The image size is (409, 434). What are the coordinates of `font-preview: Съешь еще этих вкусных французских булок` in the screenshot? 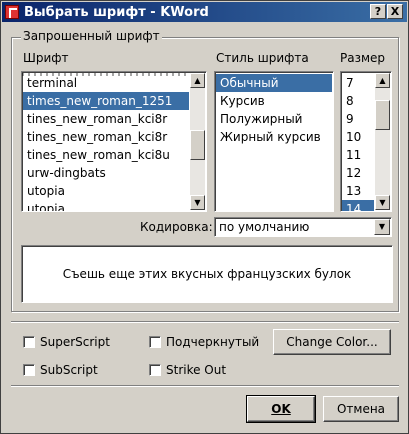 It's located at (207, 274).